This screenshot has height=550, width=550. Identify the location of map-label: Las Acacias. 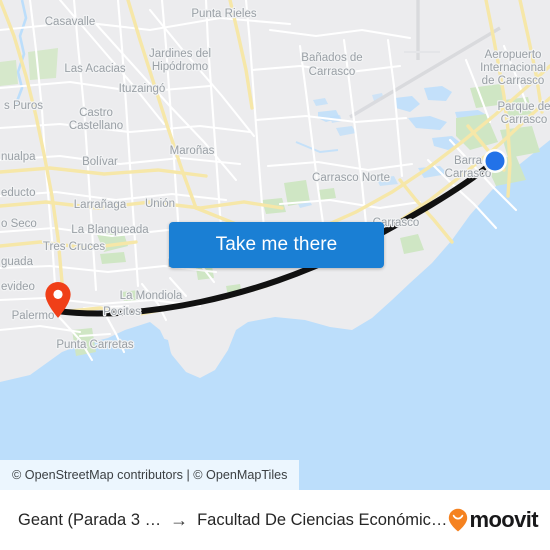
(95, 69).